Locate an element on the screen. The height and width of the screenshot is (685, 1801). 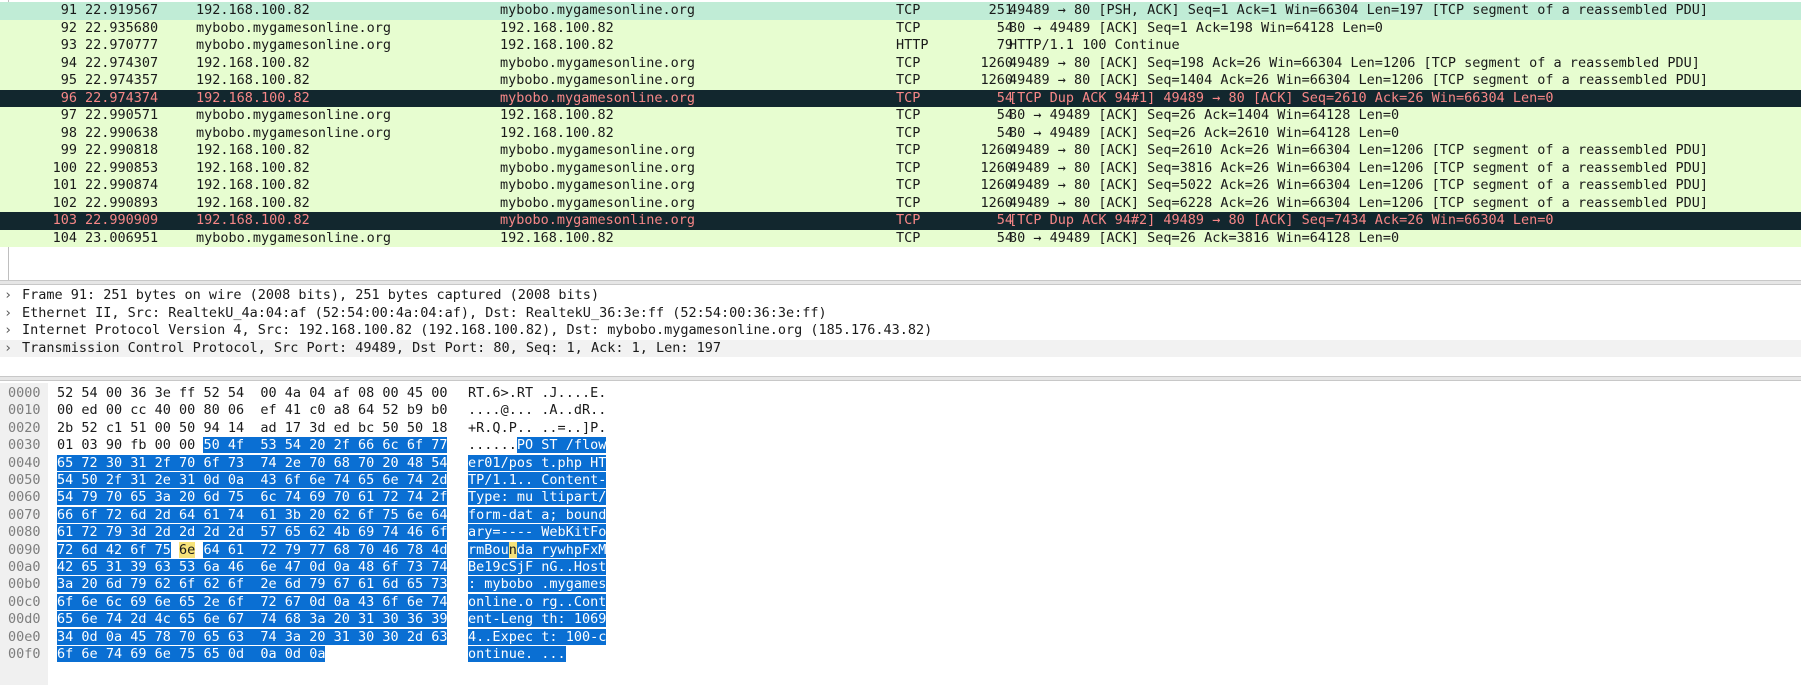
hex-ascii: TP/1.1.. Content- is located at coordinates (537, 480).